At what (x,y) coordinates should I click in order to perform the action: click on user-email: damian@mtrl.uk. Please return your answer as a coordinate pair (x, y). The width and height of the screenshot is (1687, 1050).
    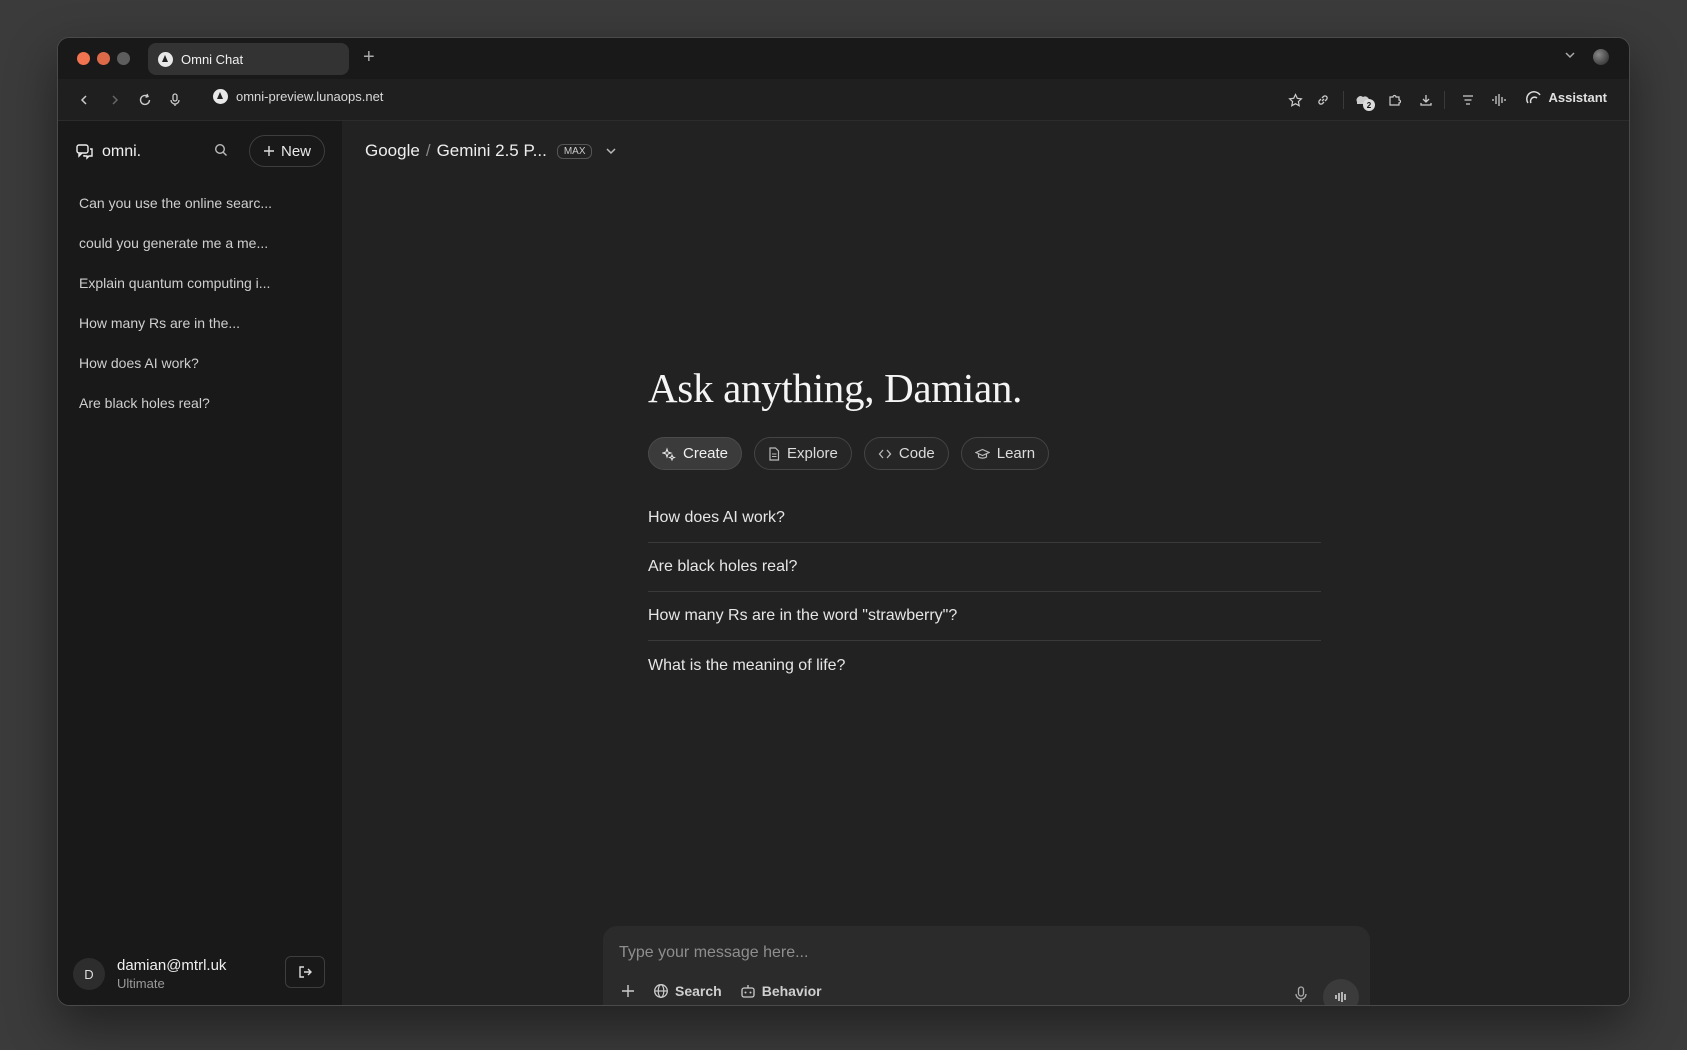
    Looking at the image, I should click on (172, 965).